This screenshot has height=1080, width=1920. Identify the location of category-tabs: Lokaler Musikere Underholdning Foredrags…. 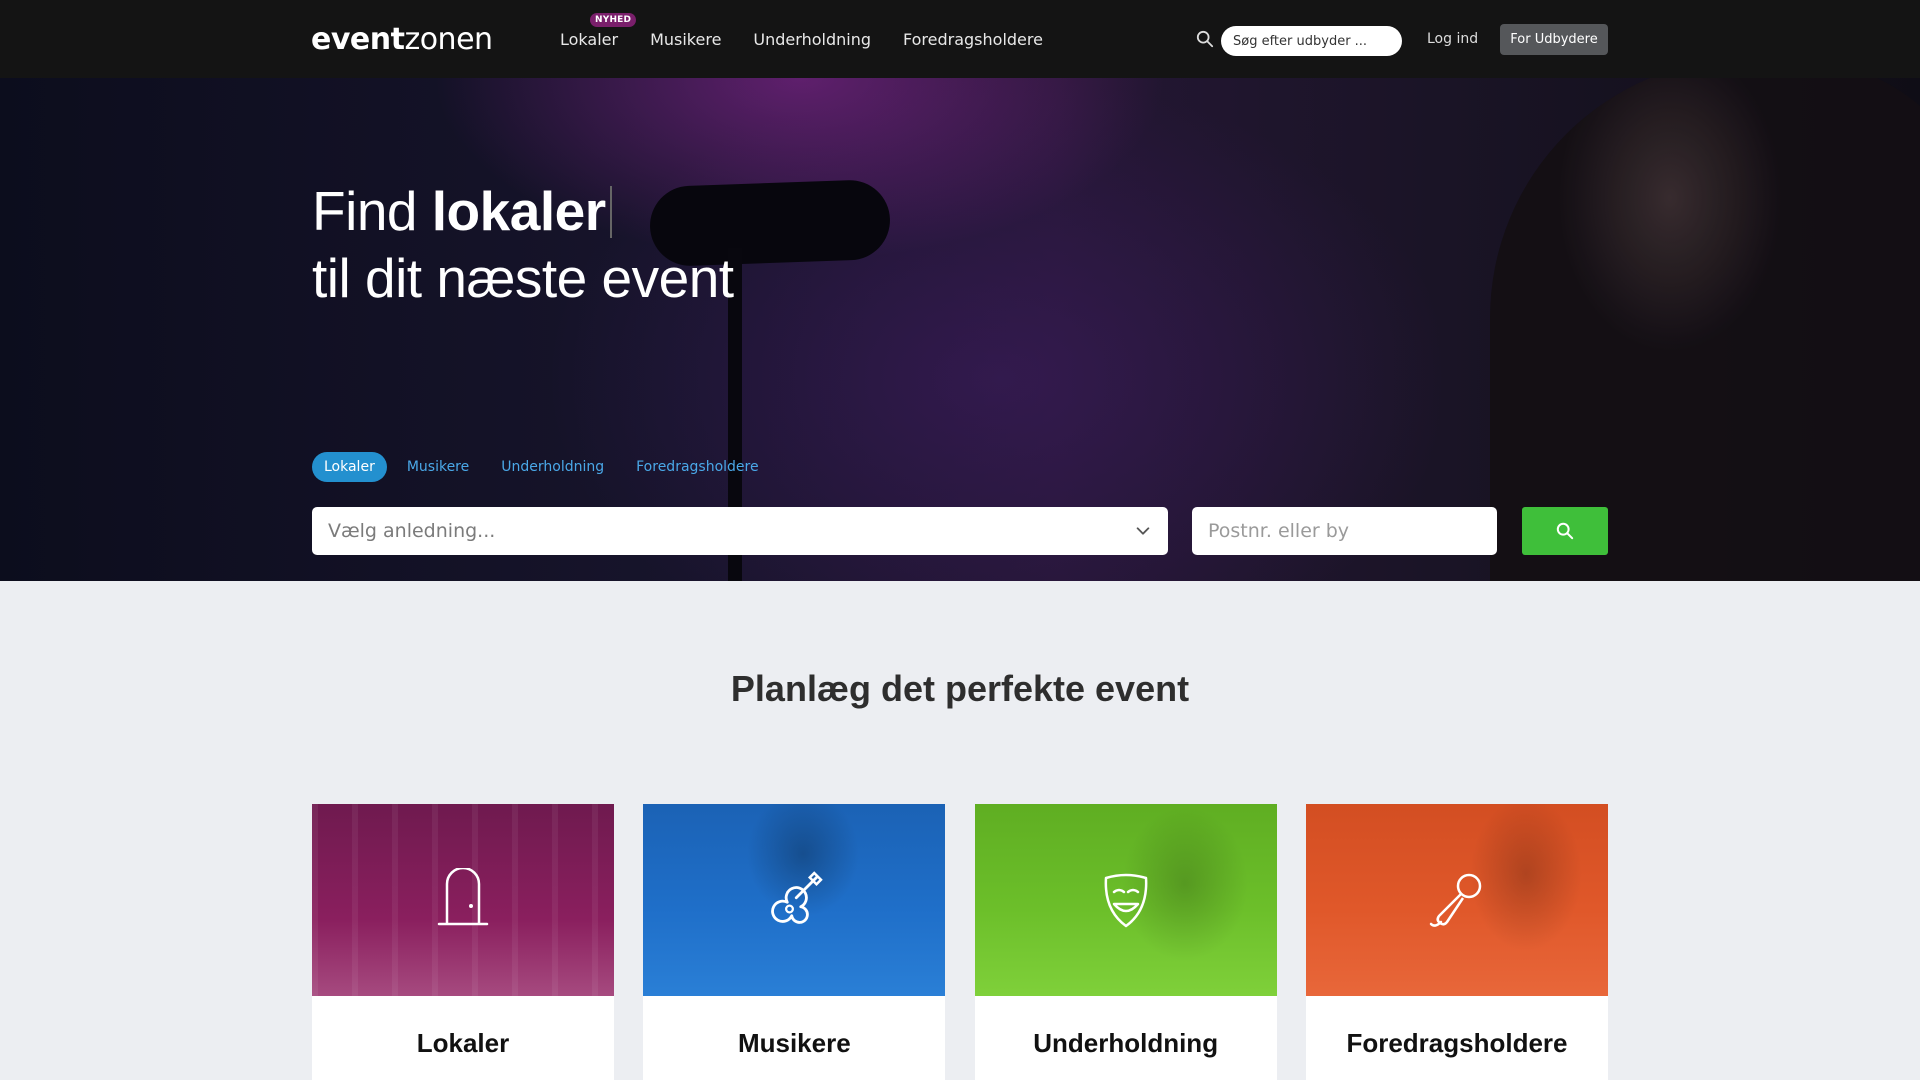
(545, 467).